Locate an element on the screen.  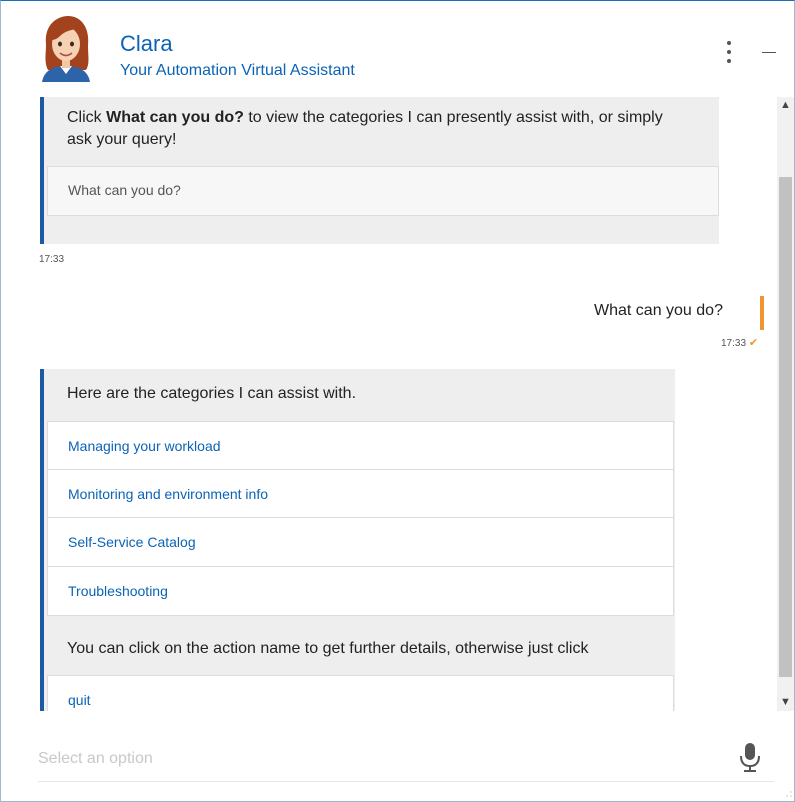
option-what-can-you-do: What can you do? is located at coordinates (383, 191).